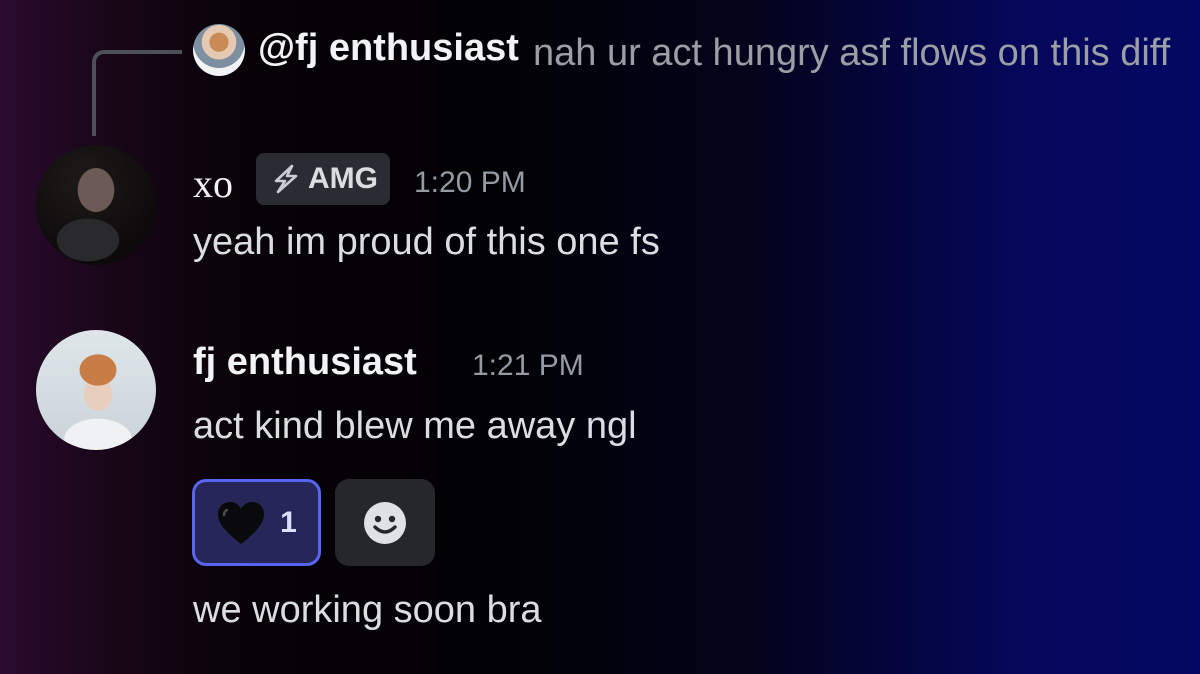 This screenshot has width=1200, height=674. What do you see at coordinates (241, 522) in the screenshot?
I see `black-heart-icon` at bounding box center [241, 522].